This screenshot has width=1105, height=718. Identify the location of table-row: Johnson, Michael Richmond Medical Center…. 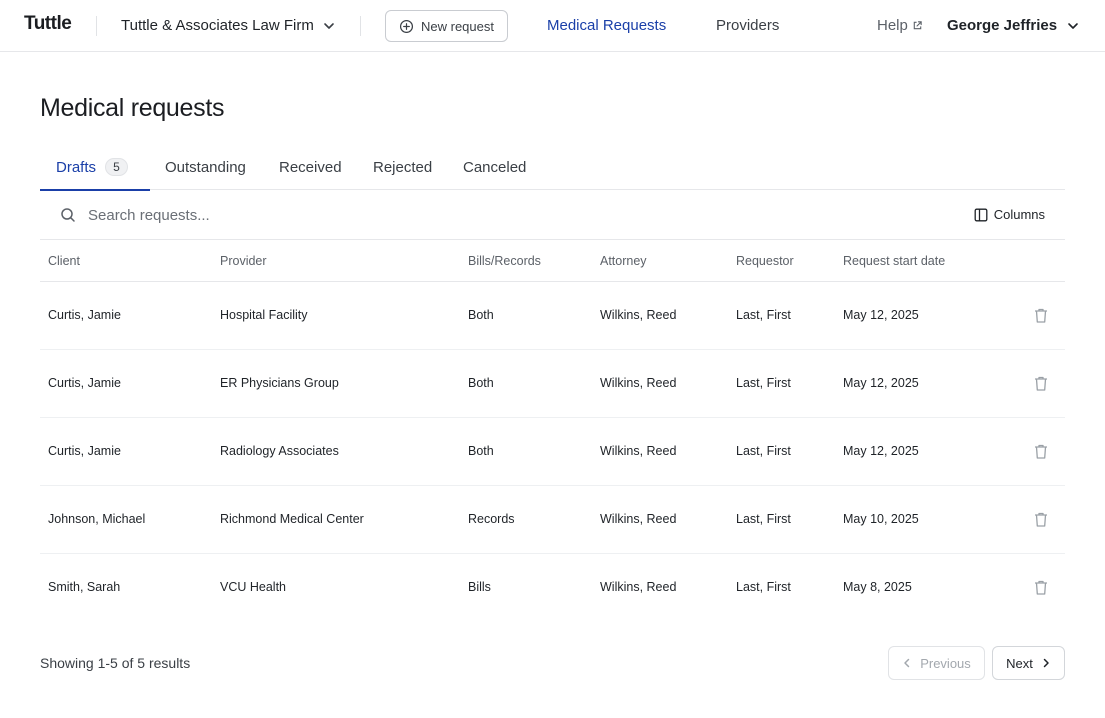
(552, 520).